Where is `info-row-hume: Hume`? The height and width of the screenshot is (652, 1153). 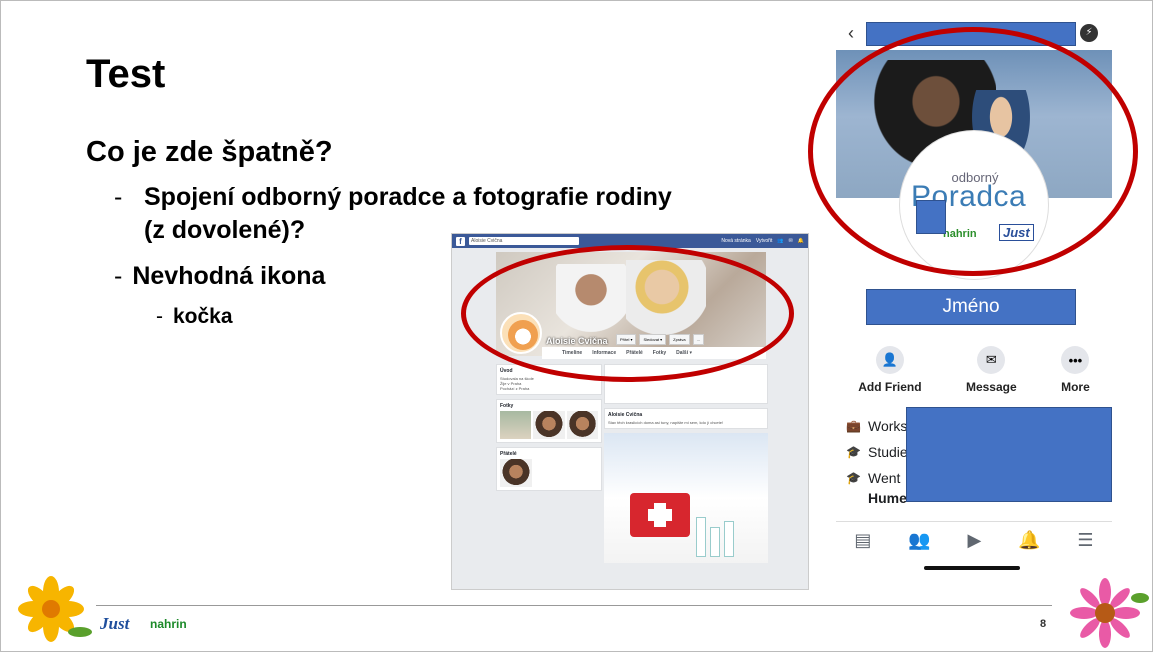
info-row-hume: Hume is located at coordinates (877, 498).